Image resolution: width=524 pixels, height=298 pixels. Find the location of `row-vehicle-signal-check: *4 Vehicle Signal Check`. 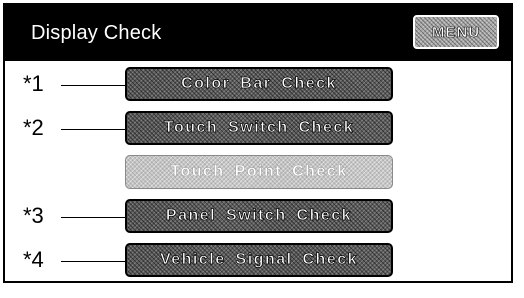

row-vehicle-signal-check: *4 Vehicle Signal Check is located at coordinates (258, 260).